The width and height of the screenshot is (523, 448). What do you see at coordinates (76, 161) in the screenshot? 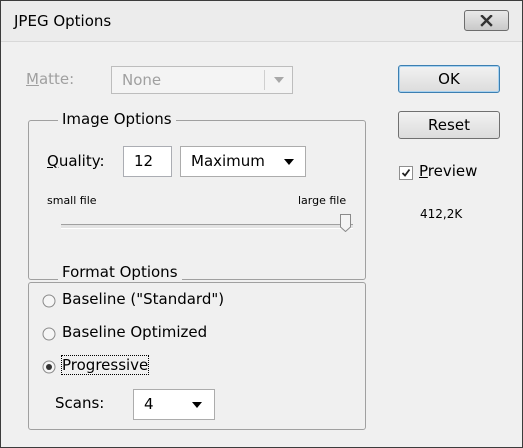
I see `quality-label: Quality:` at bounding box center [76, 161].